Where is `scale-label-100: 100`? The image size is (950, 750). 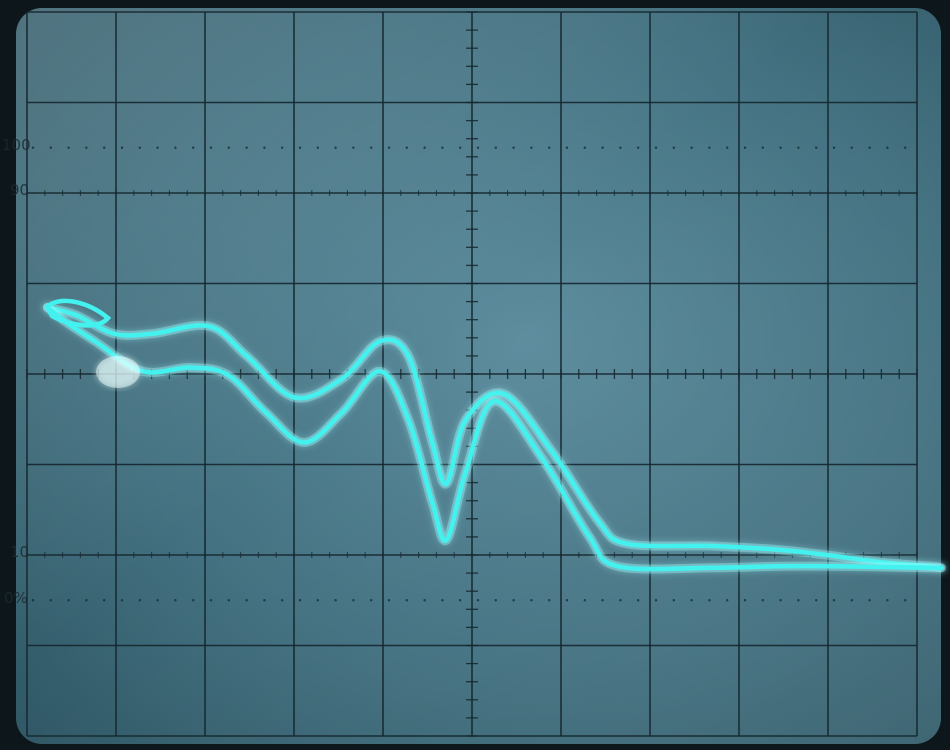
scale-label-100: 100 is located at coordinates (16, 145).